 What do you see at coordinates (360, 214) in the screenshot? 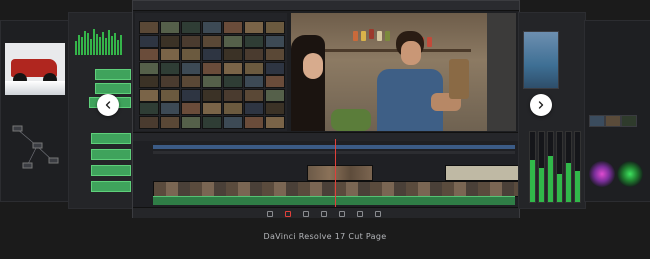
I see `fairlight-page-icon` at bounding box center [360, 214].